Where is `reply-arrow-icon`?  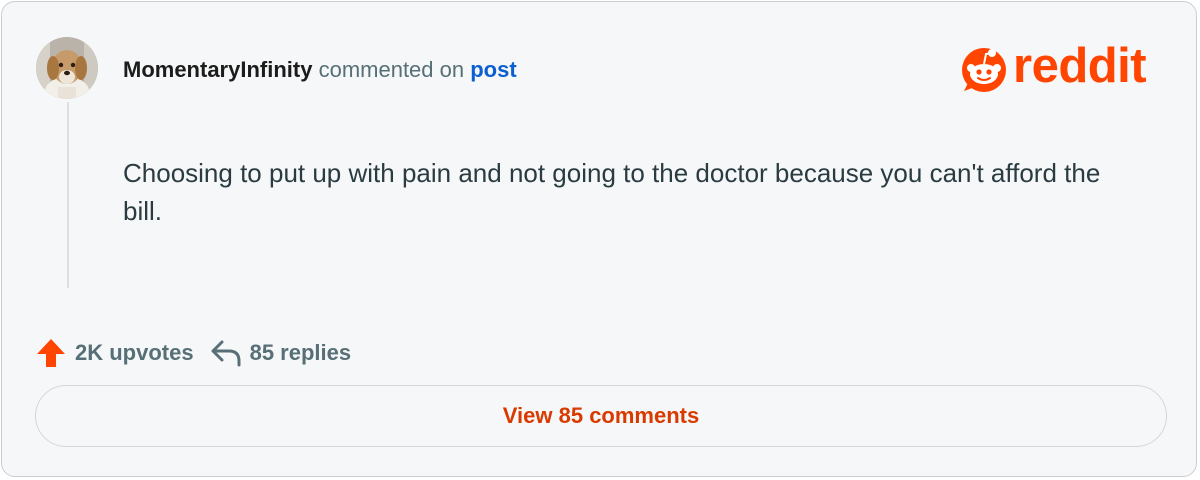 reply-arrow-icon is located at coordinates (226, 353).